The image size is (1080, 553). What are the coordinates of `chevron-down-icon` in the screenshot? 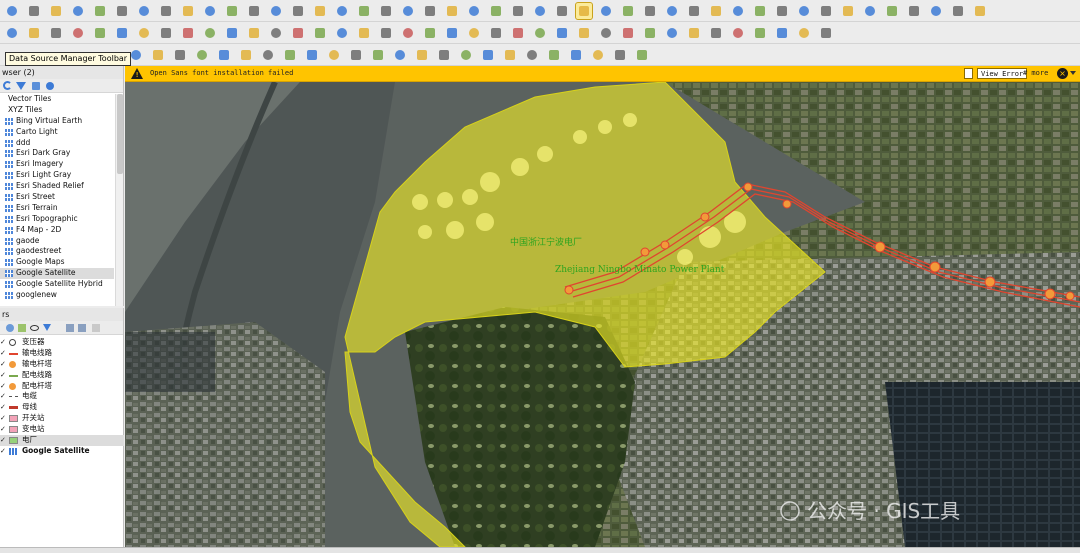 It's located at (1073, 73).